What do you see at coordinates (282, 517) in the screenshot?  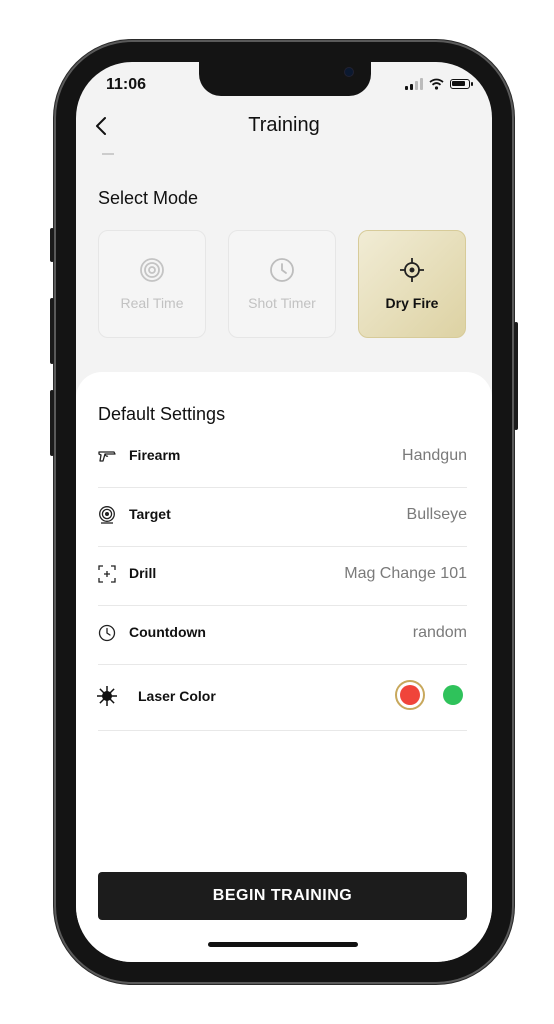 I see `setting-row-target: Target Bullseye` at bounding box center [282, 517].